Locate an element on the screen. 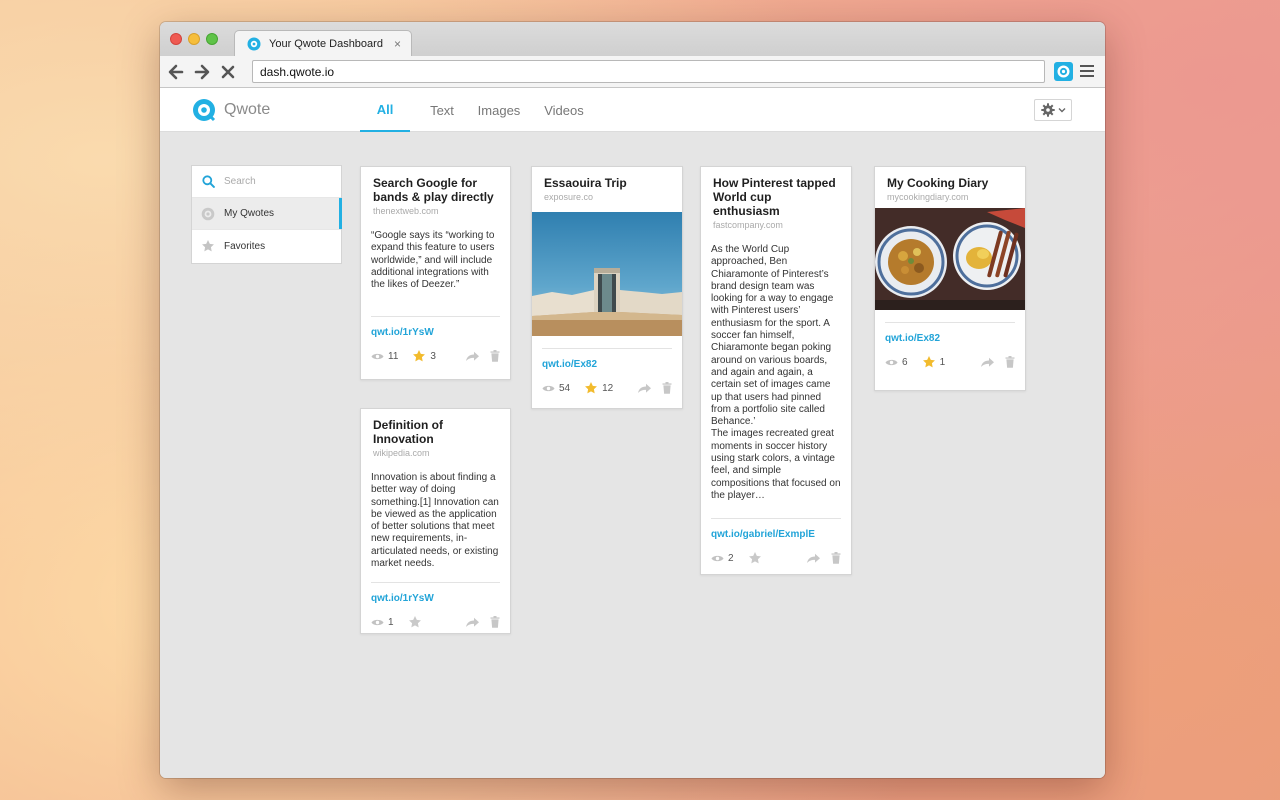 This screenshot has width=1280, height=800. stars-count: 3 is located at coordinates (433, 356).